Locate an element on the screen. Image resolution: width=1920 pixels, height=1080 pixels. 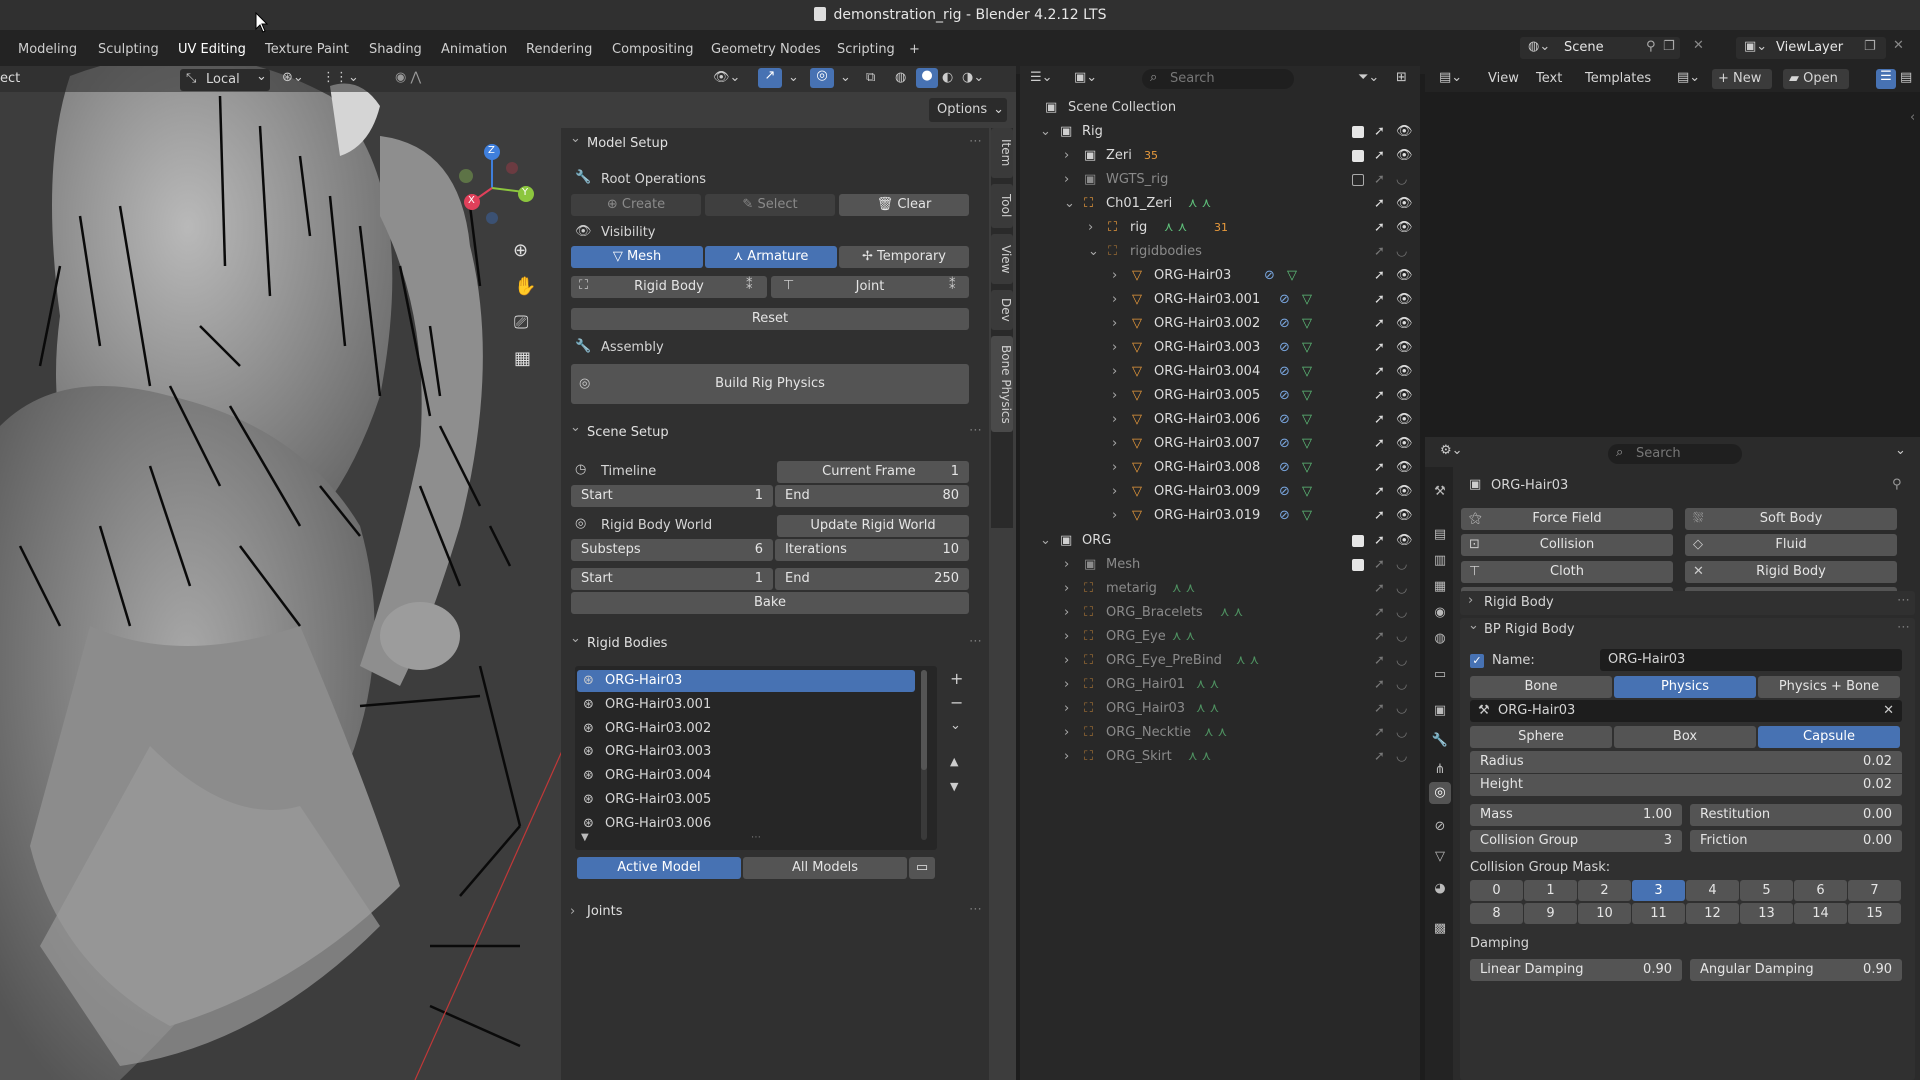
text-browse-icon: ▤⌄ is located at coordinates (1688, 77).